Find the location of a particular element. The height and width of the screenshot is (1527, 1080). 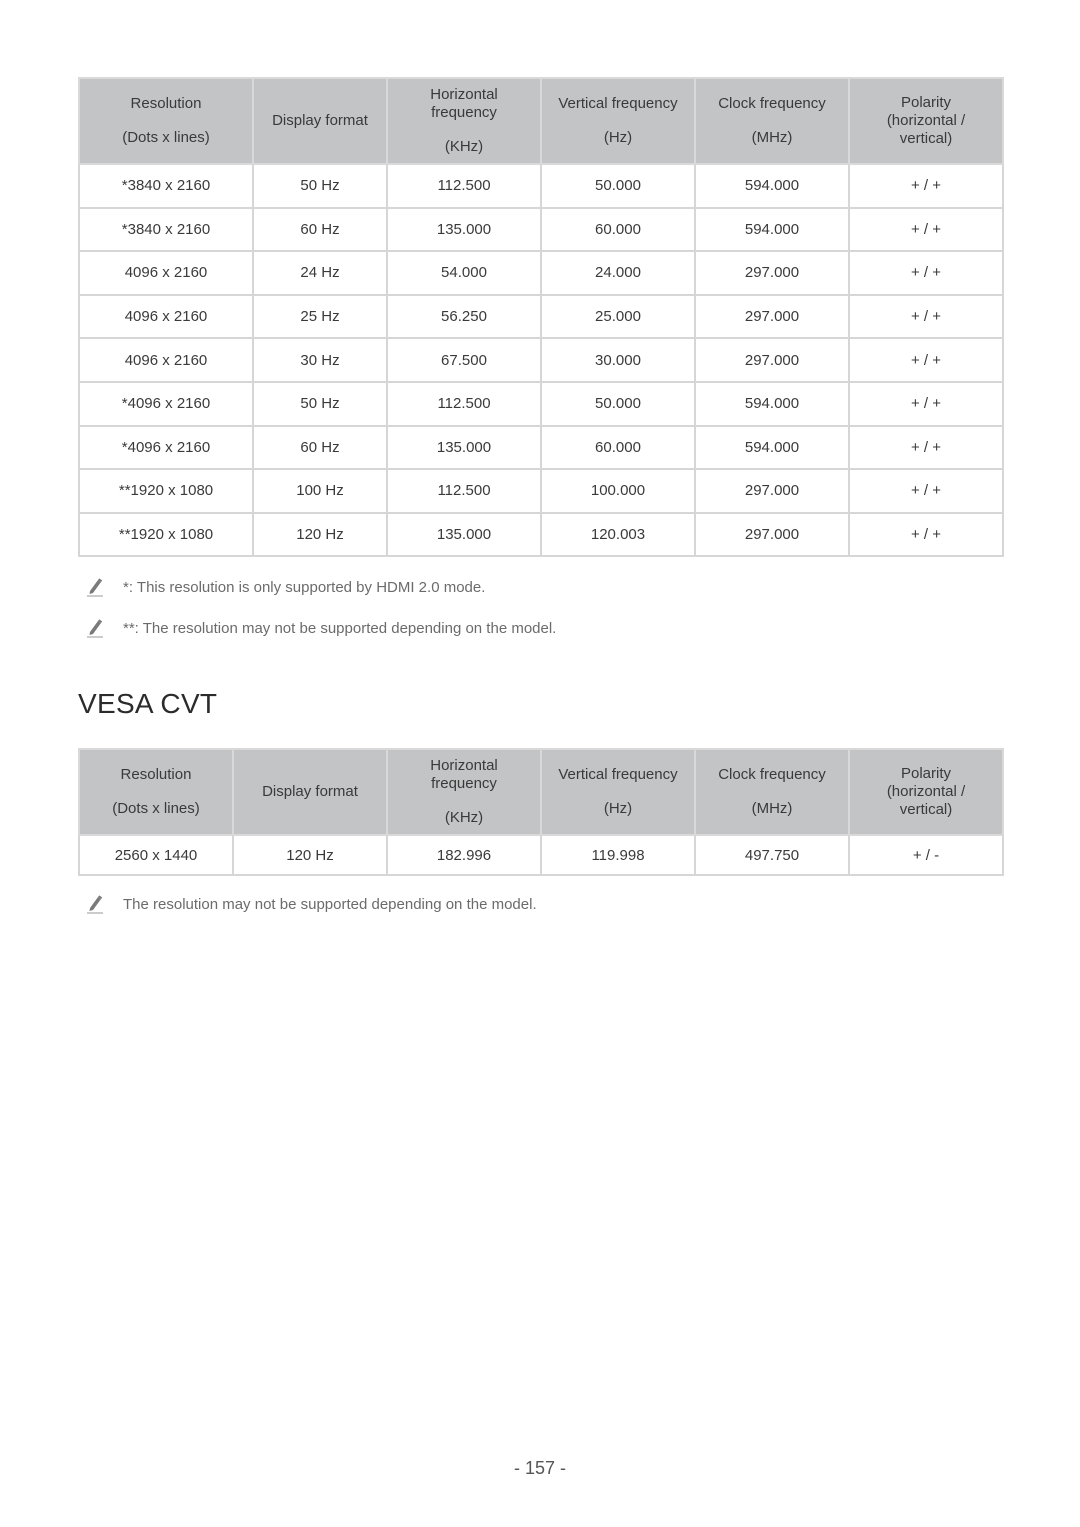

cell-horizontal-frequency: 54.000 is located at coordinates (464, 273).